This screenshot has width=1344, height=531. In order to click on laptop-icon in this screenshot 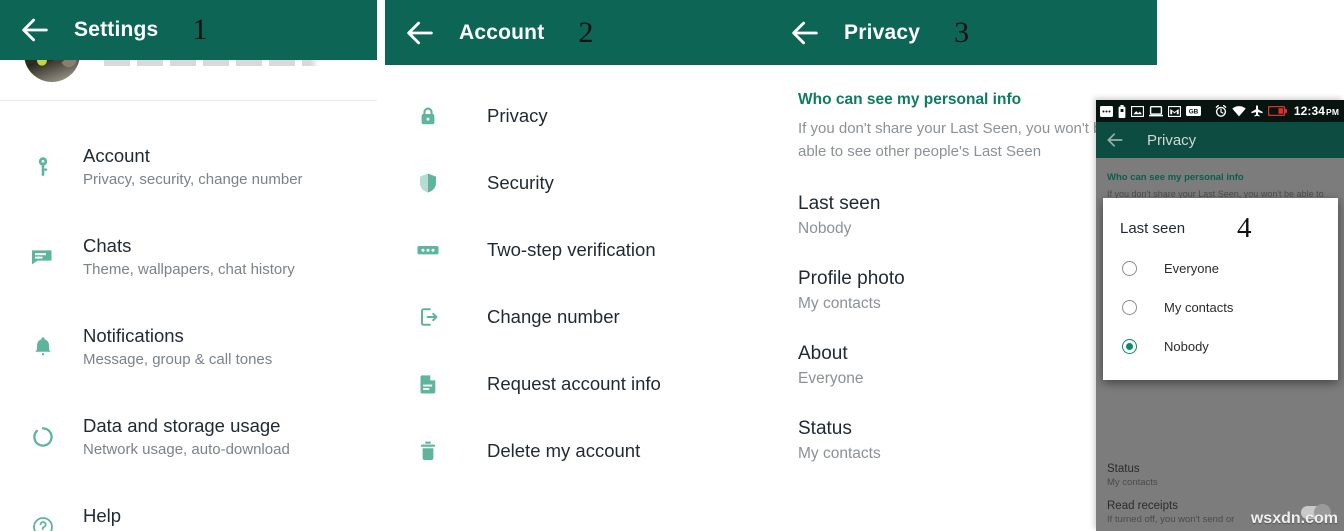, I will do `click(1156, 111)`.